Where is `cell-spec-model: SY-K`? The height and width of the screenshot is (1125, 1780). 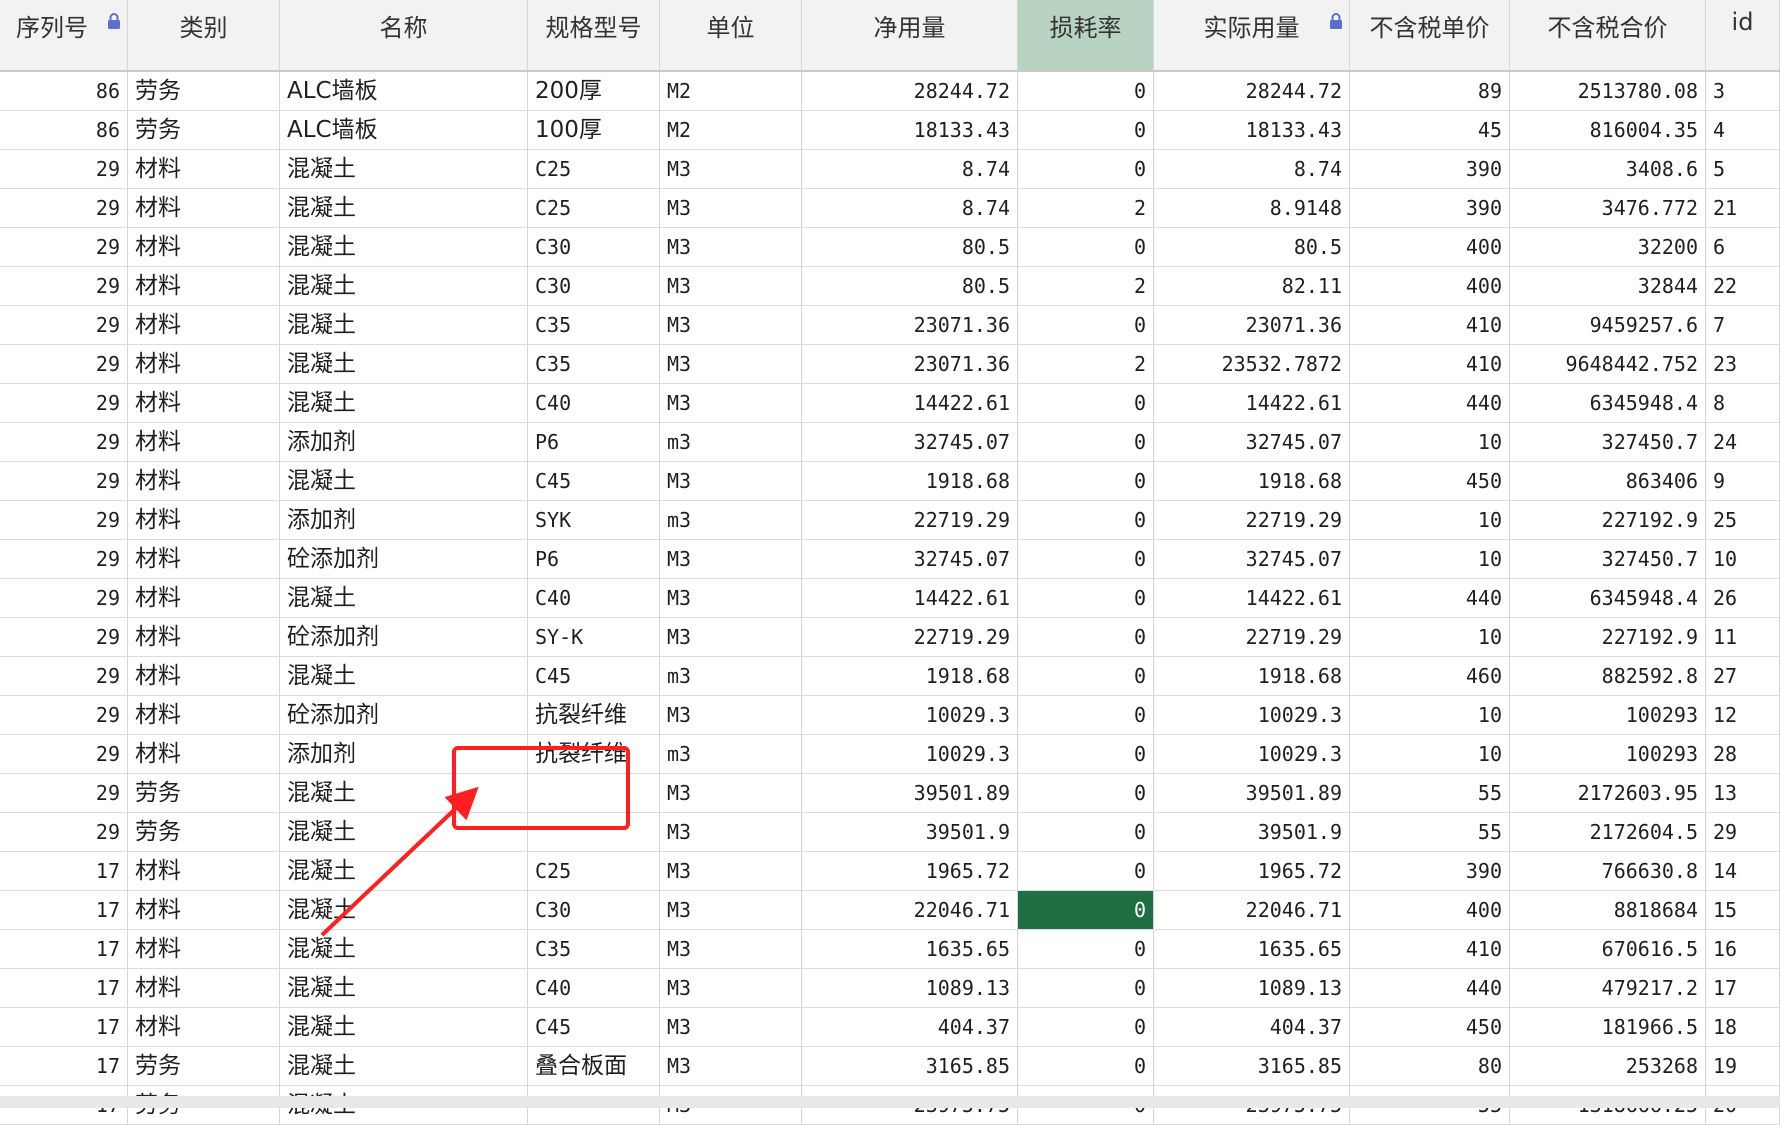 cell-spec-model: SY-K is located at coordinates (594, 637).